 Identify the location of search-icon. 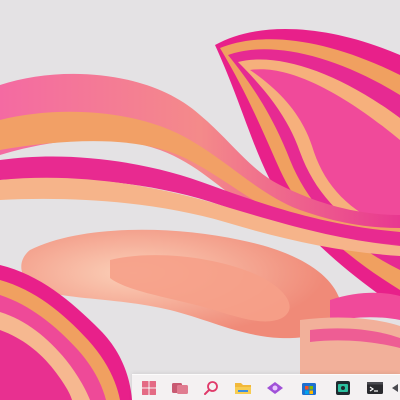
(211, 388).